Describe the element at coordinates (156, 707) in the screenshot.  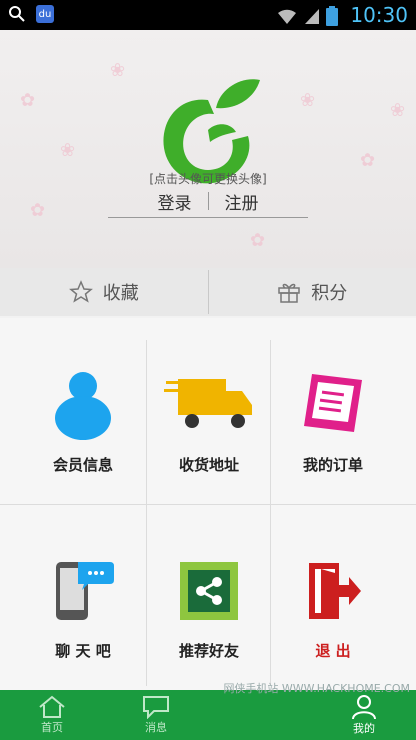
I see `message-icon` at that location.